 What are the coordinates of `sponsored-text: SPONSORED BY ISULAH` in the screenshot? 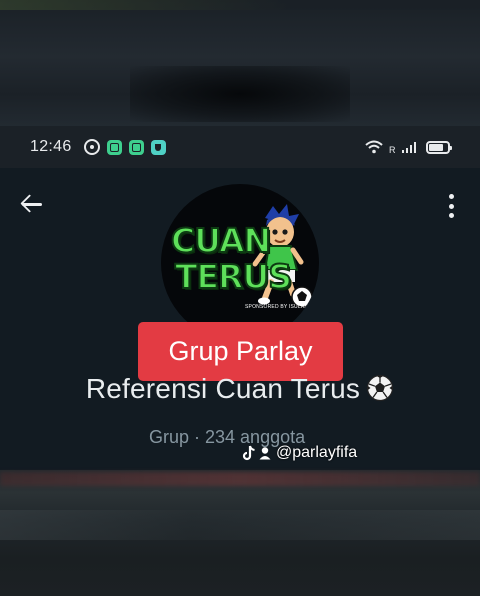 It's located at (277, 307).